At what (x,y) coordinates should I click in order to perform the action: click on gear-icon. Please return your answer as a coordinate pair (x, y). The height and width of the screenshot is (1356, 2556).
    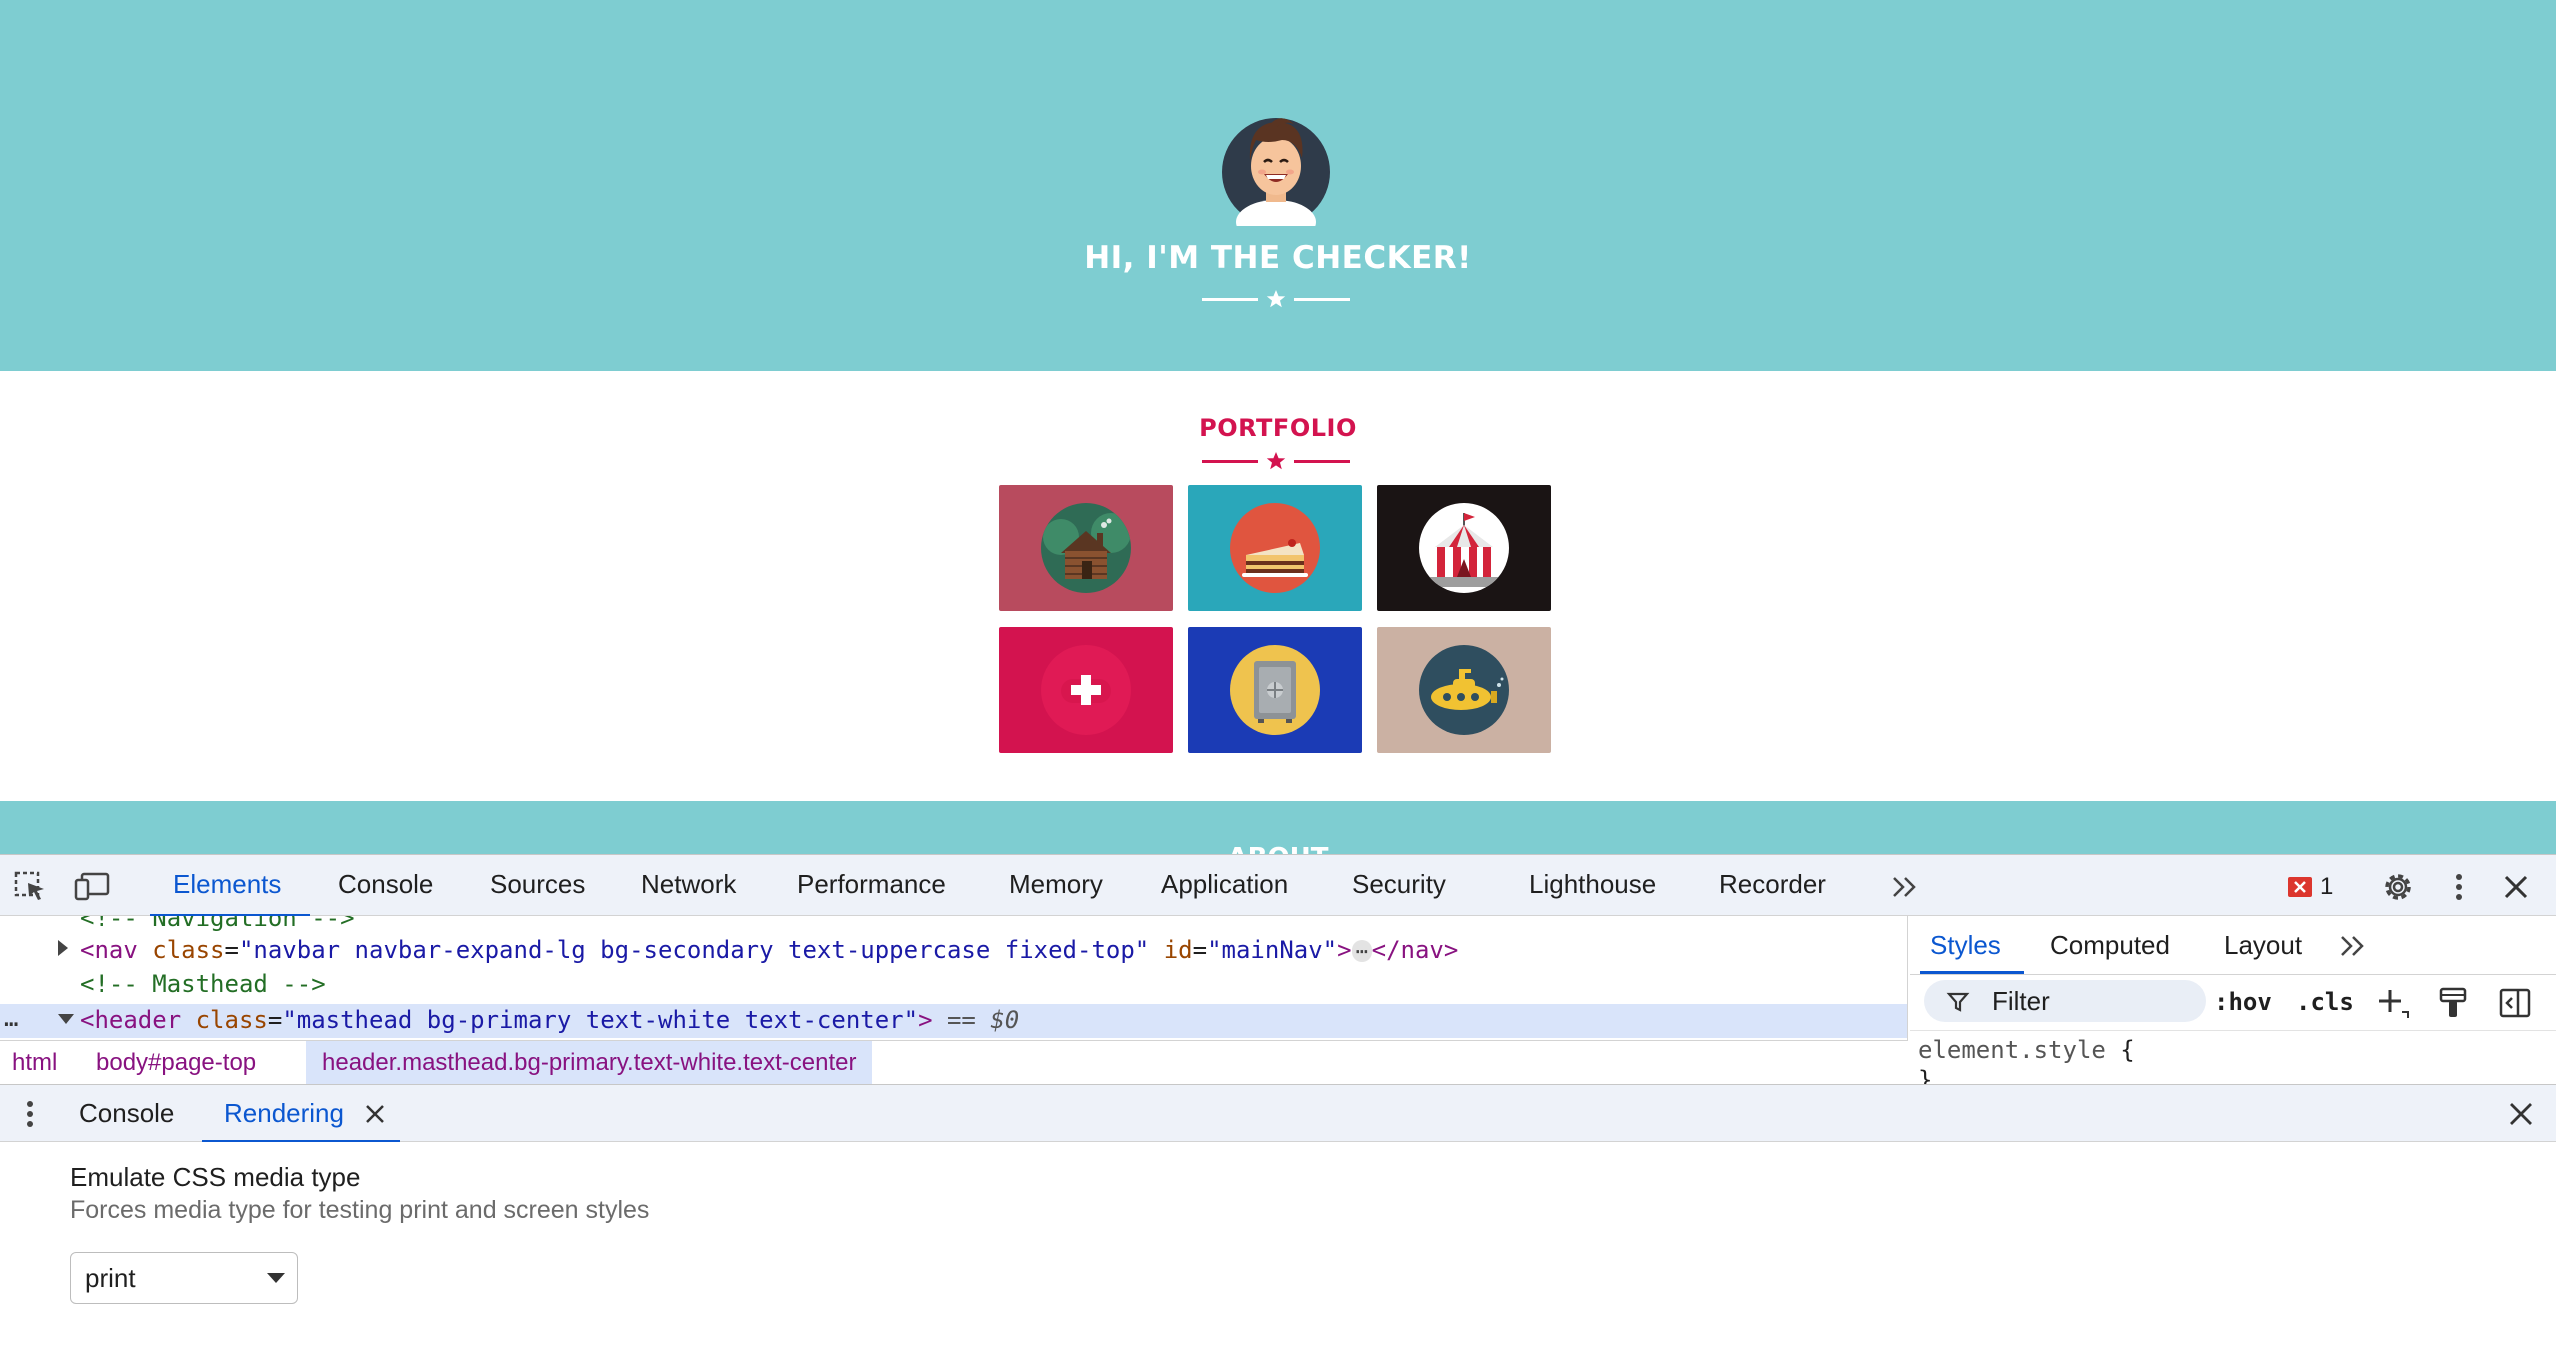
    Looking at the image, I should click on (2398, 887).